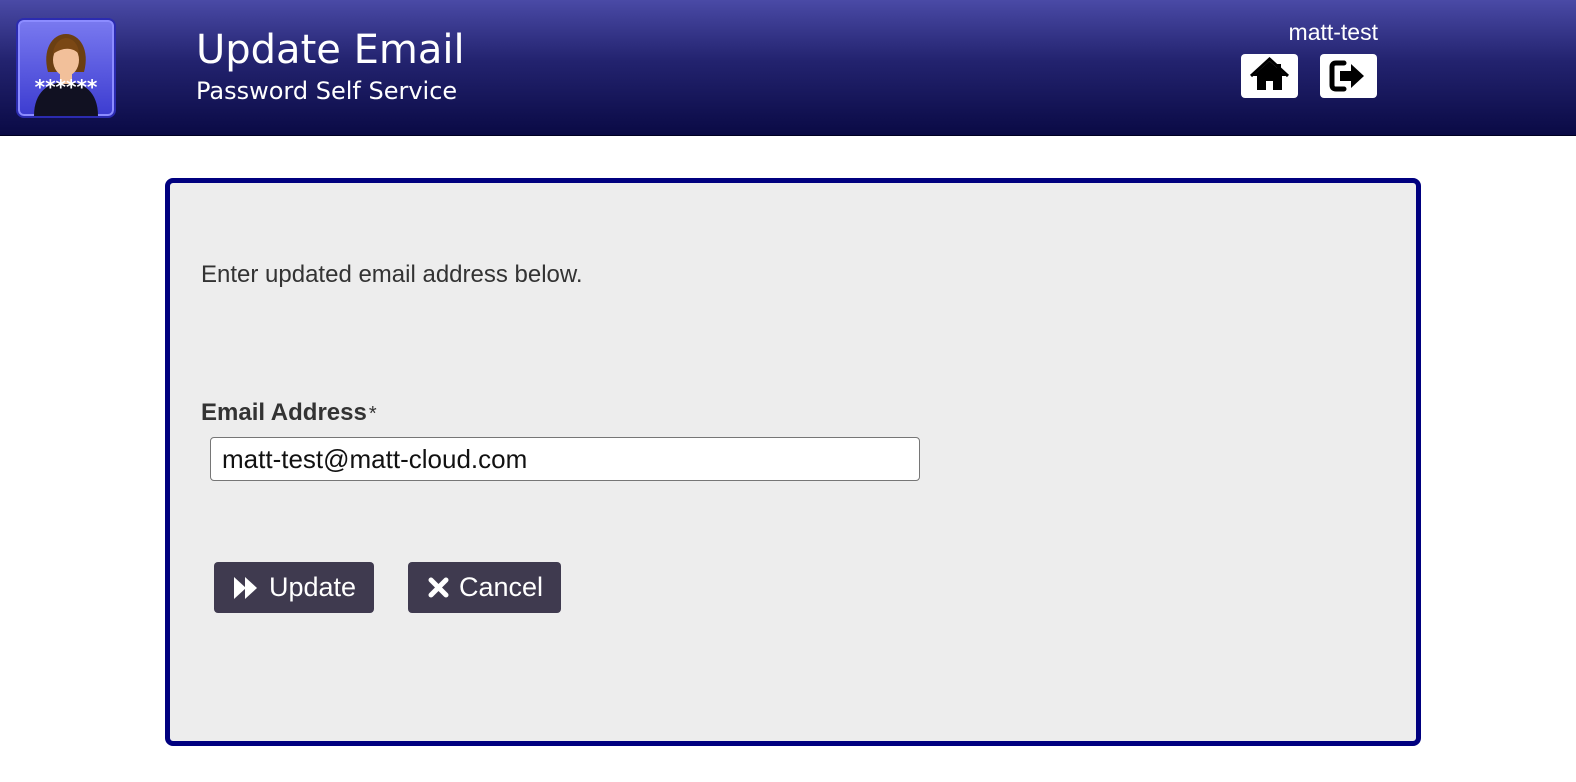 This screenshot has height=782, width=1576. I want to click on app-logo: ******, so click(66, 68).